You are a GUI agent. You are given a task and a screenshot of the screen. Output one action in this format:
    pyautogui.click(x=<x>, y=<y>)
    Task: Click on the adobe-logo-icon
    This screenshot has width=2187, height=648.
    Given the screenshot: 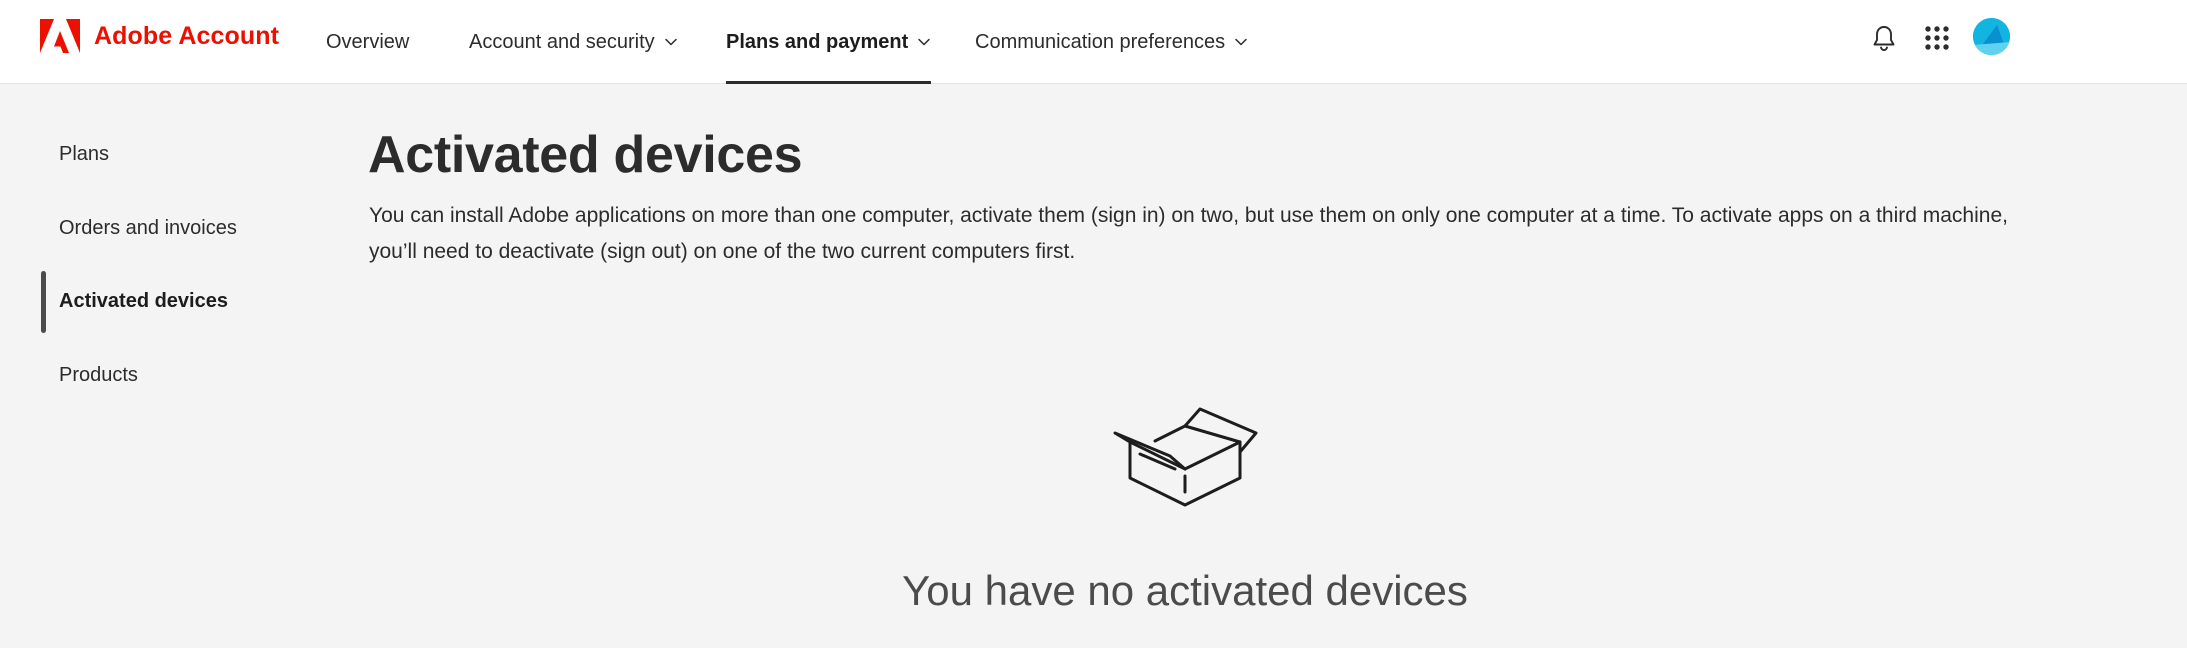 What is the action you would take?
    pyautogui.click(x=60, y=36)
    